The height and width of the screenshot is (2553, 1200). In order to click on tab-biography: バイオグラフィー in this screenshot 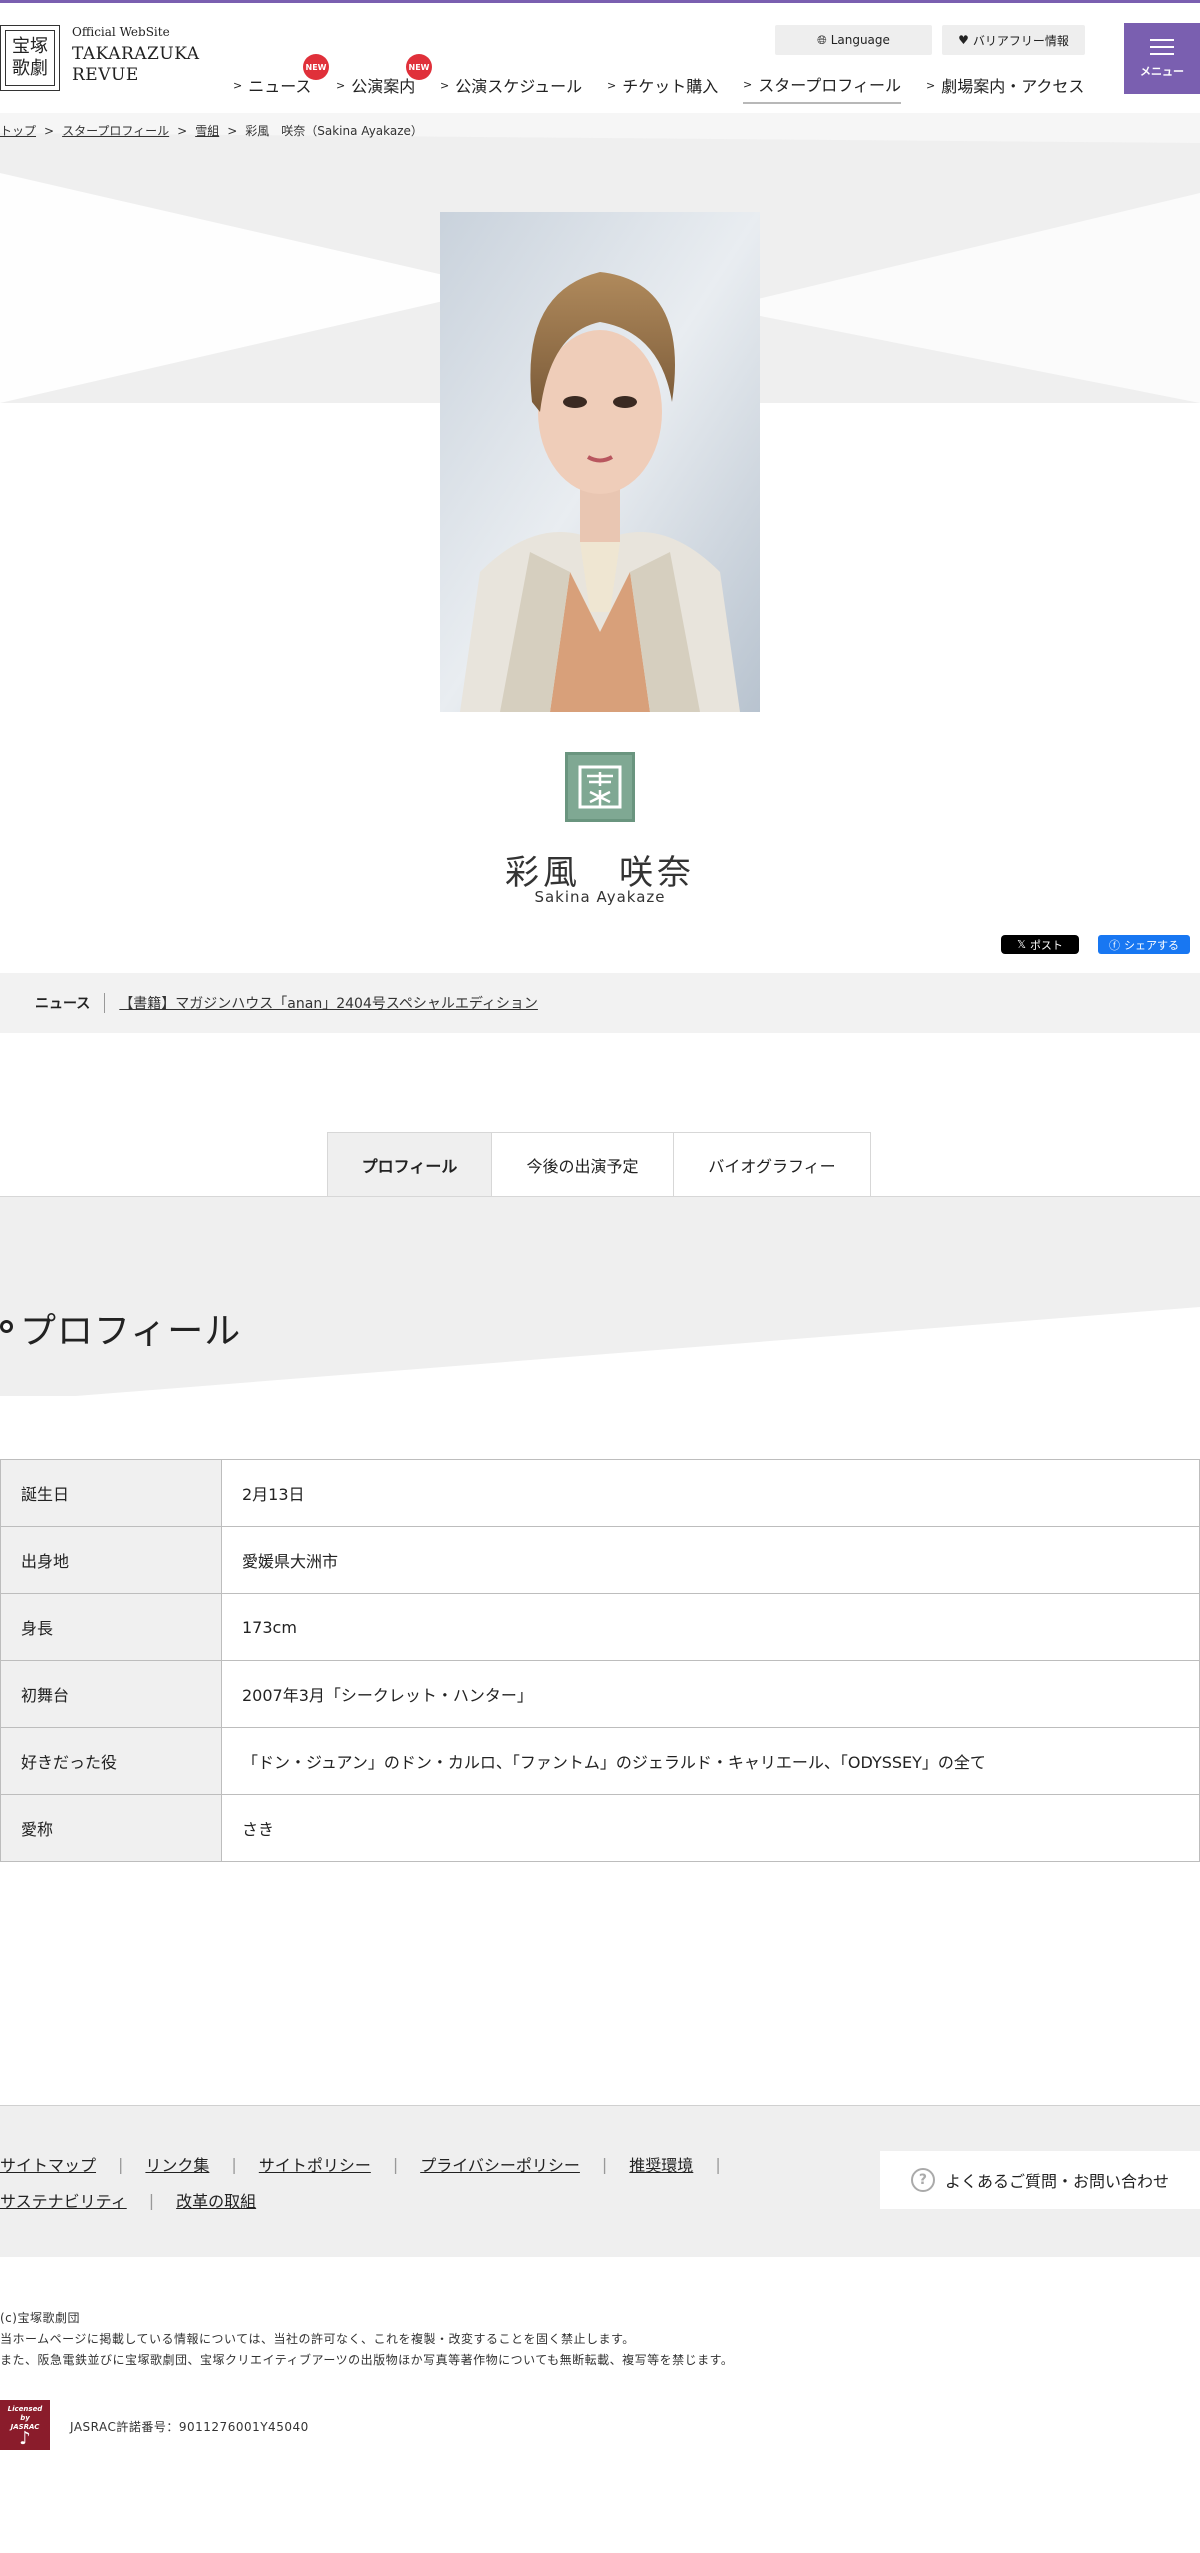, I will do `click(772, 1164)`.